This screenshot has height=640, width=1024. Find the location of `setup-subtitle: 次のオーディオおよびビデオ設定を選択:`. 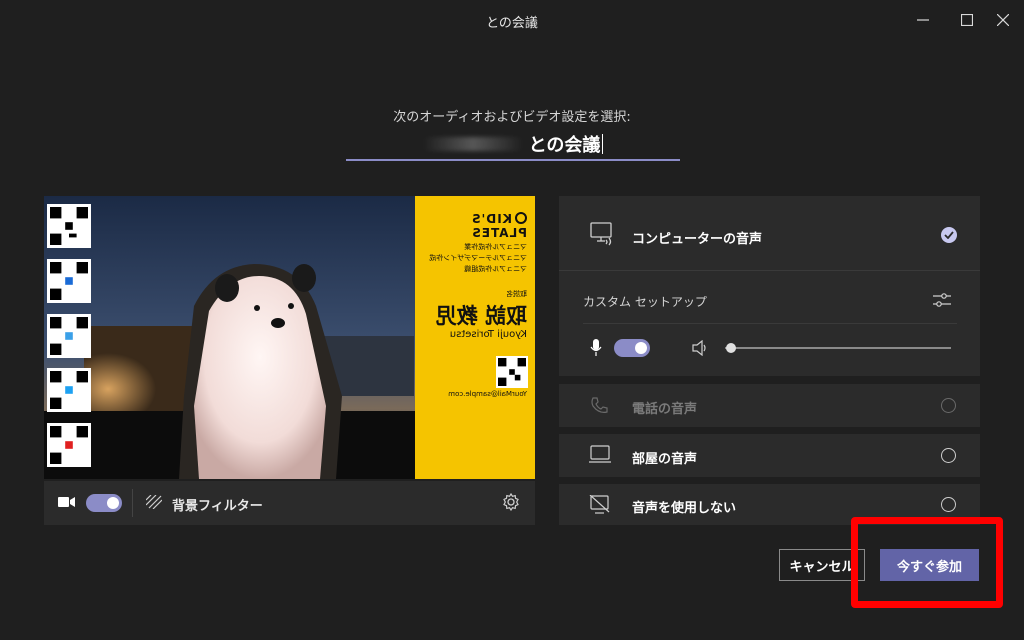

setup-subtitle: 次のオーディオおよびビデオ設定を選択: is located at coordinates (512, 117).